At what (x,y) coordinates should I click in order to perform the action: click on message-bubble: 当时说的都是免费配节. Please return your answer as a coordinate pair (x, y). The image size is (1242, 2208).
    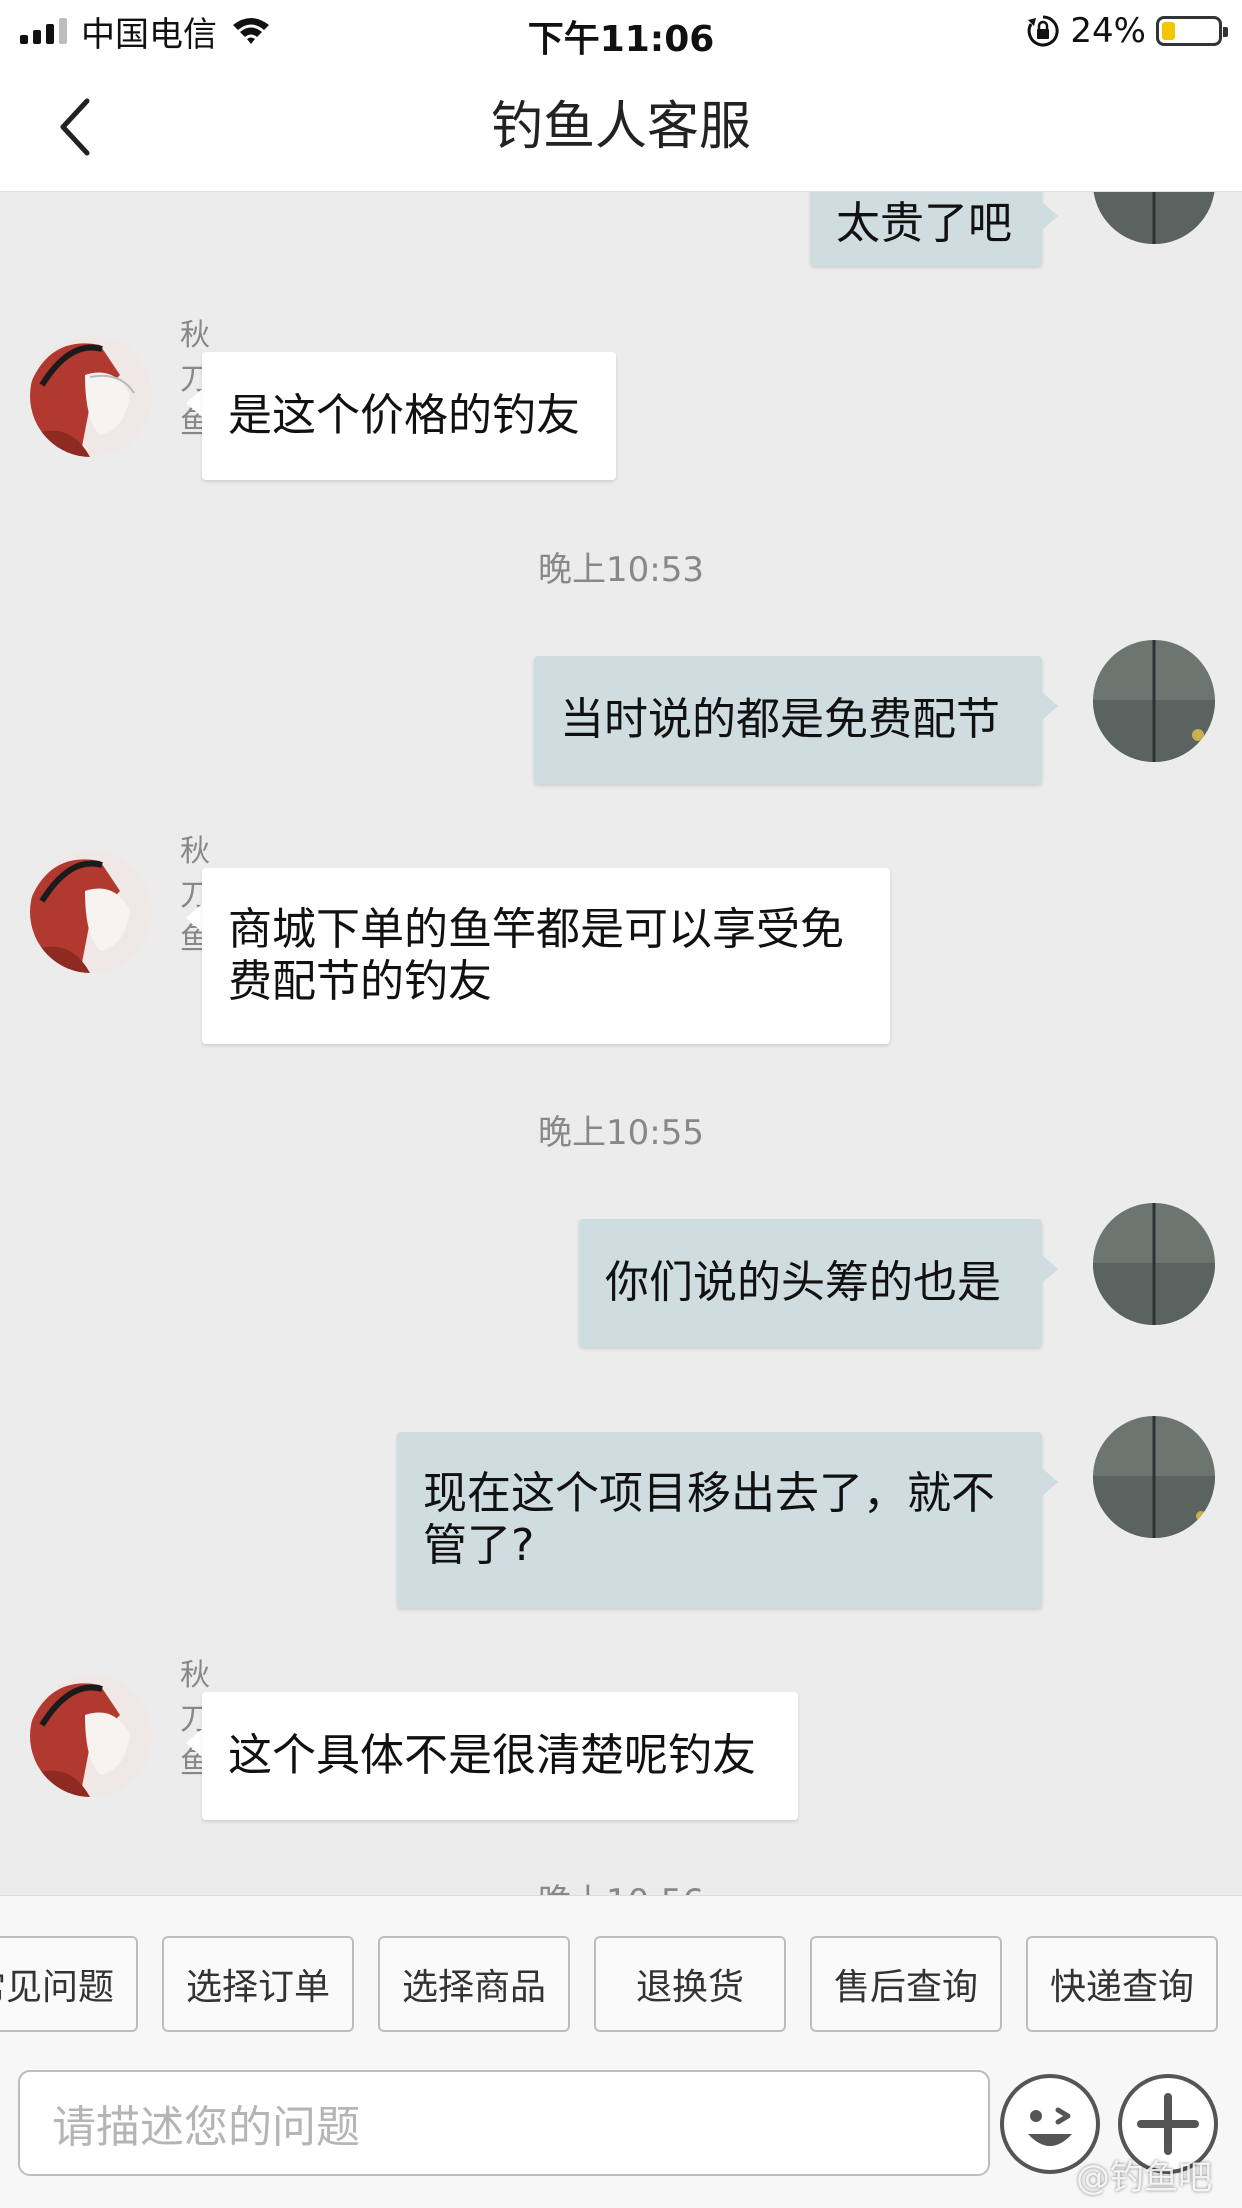
    Looking at the image, I should click on (788, 720).